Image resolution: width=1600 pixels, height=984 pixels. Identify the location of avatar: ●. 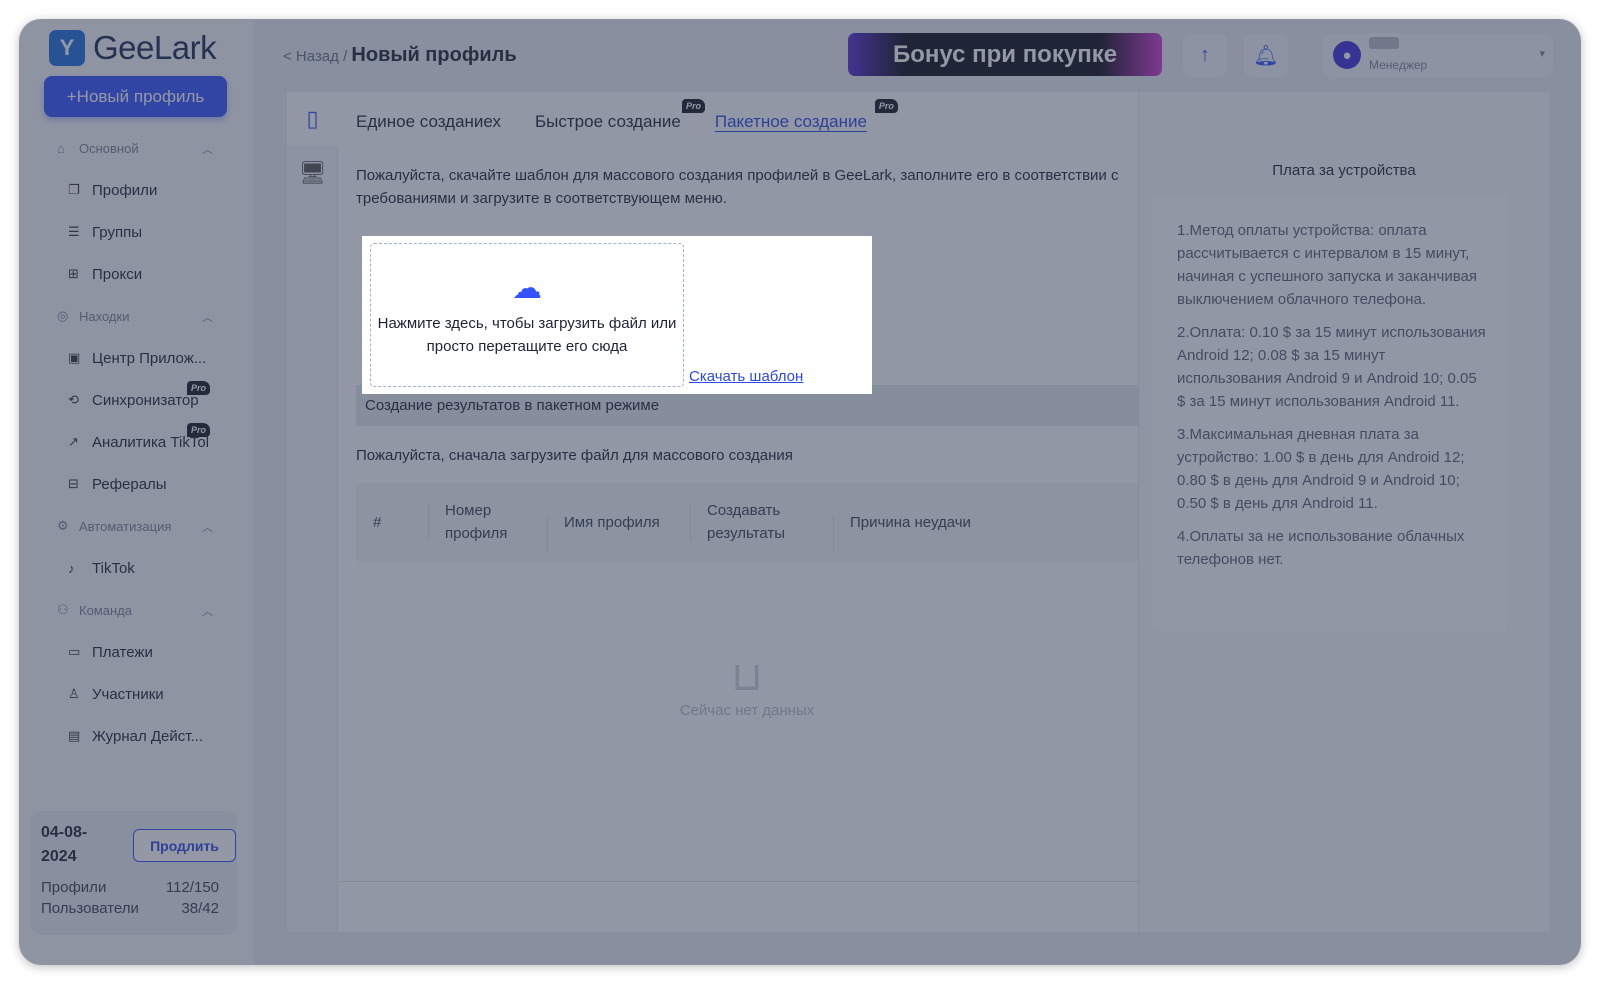
(1347, 55).